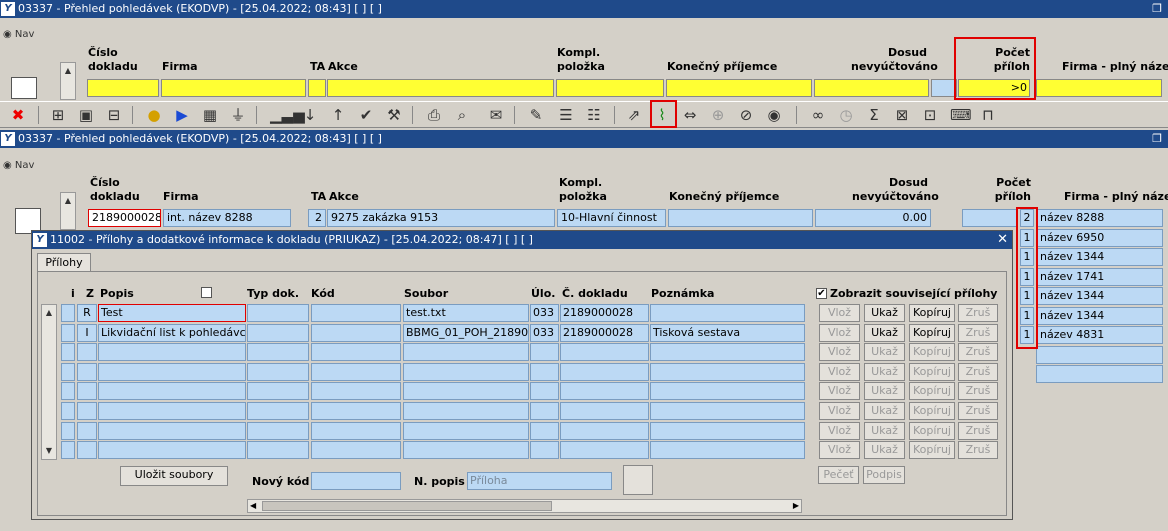 This screenshot has width=1168, height=531. What do you see at coordinates (846, 115) in the screenshot?
I see `clock-icon: ◷` at bounding box center [846, 115].